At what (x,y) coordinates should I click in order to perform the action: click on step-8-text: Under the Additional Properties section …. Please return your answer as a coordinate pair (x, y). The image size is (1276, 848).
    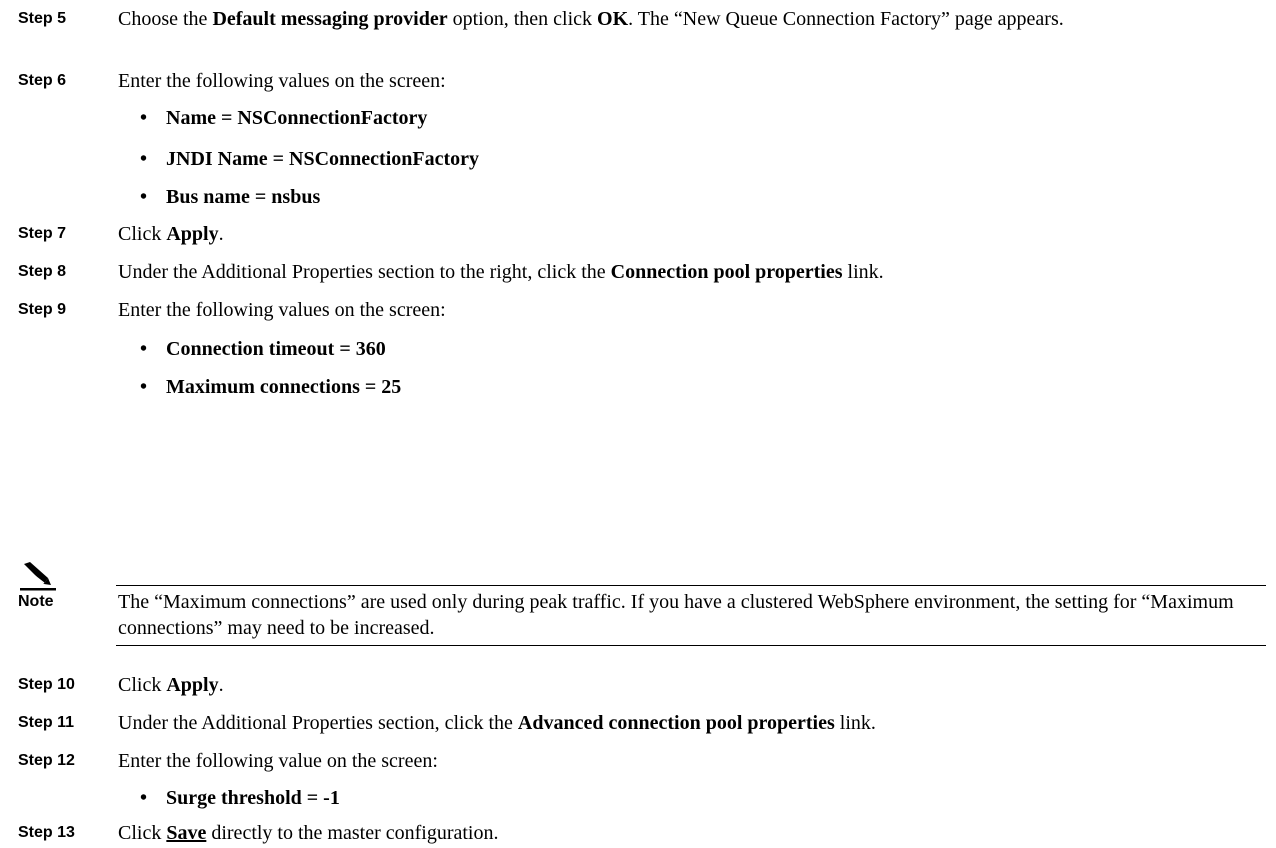
    Looking at the image, I should click on (501, 272).